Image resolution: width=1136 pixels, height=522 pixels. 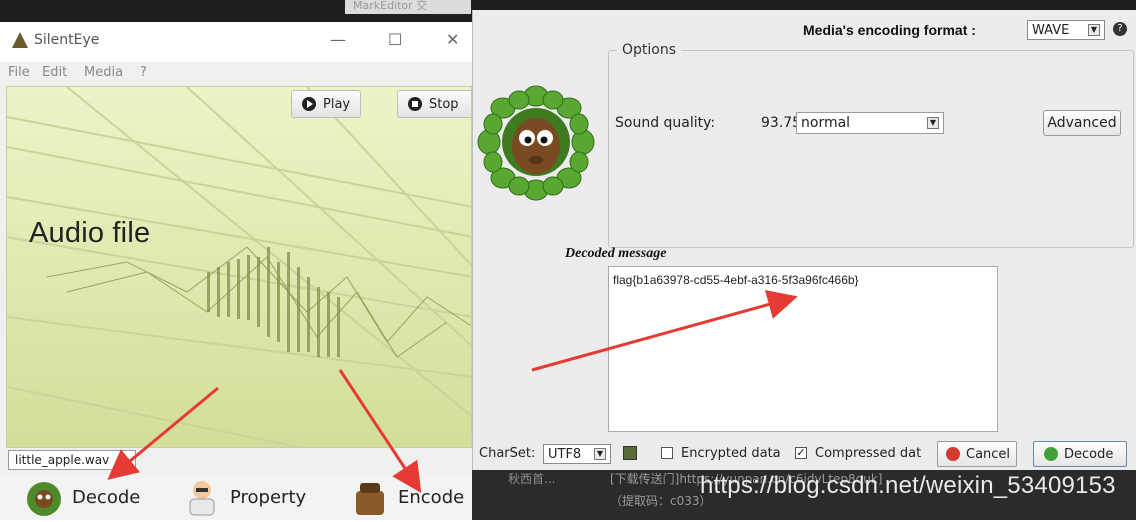 I want to click on charset-label: CharSet:, so click(x=507, y=453).